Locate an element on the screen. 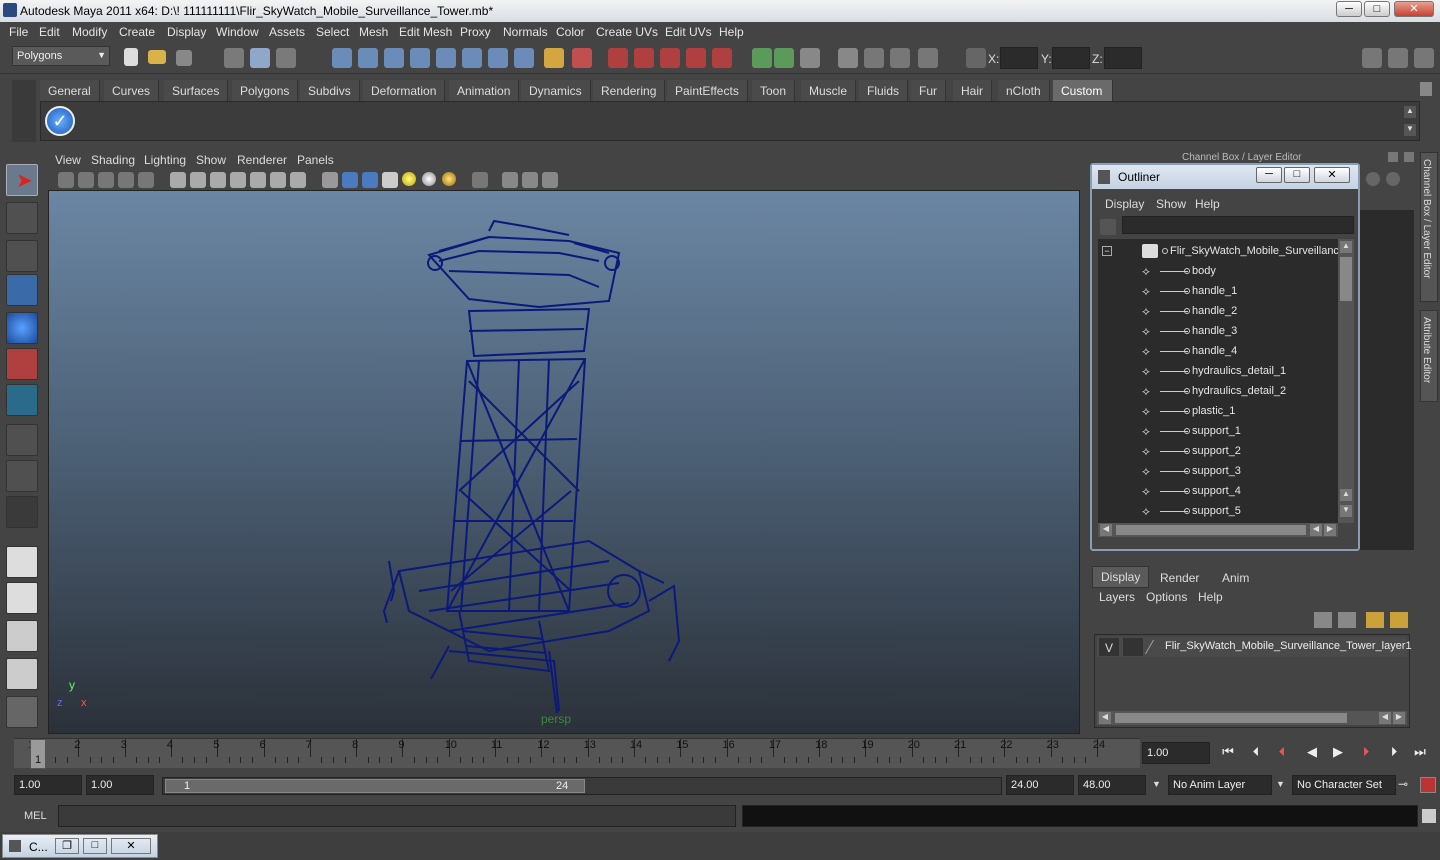 Image resolution: width=1440 pixels, height=860 pixels. scroll-right2-icon: ▶ is located at coordinates (1330, 530).